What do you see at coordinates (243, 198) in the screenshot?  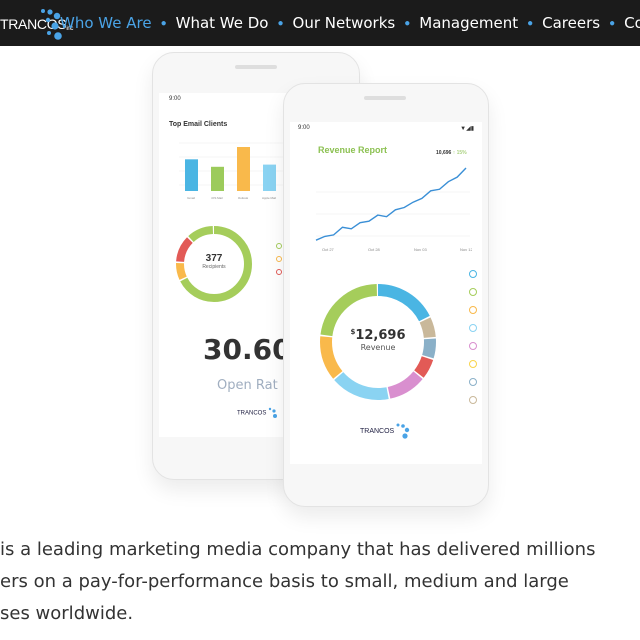 I see `bar-label: Outlook` at bounding box center [243, 198].